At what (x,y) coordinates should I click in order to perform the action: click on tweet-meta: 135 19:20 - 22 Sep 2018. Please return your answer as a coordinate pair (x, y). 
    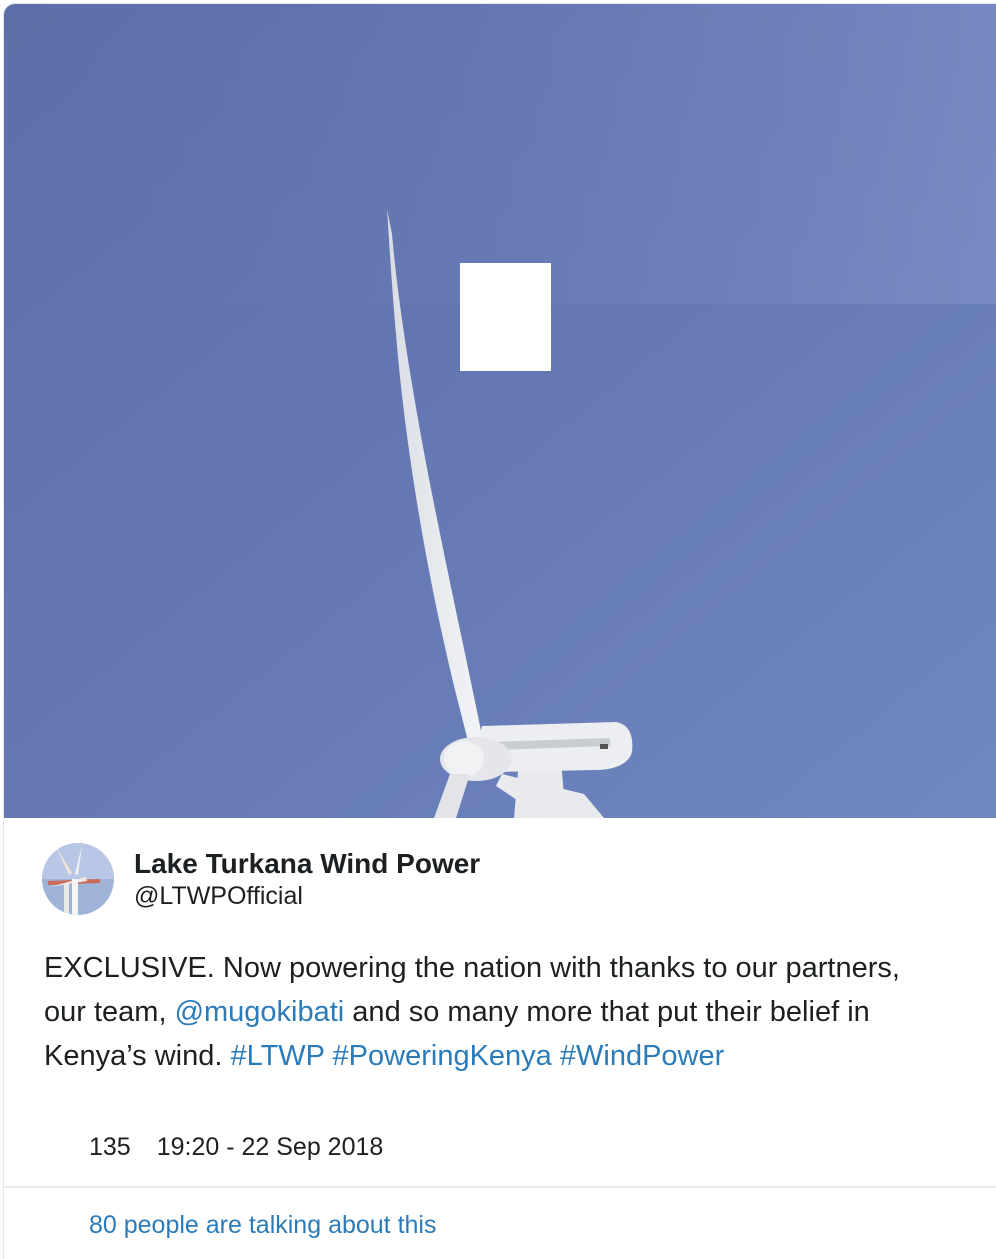
    Looking at the image, I should click on (236, 1147).